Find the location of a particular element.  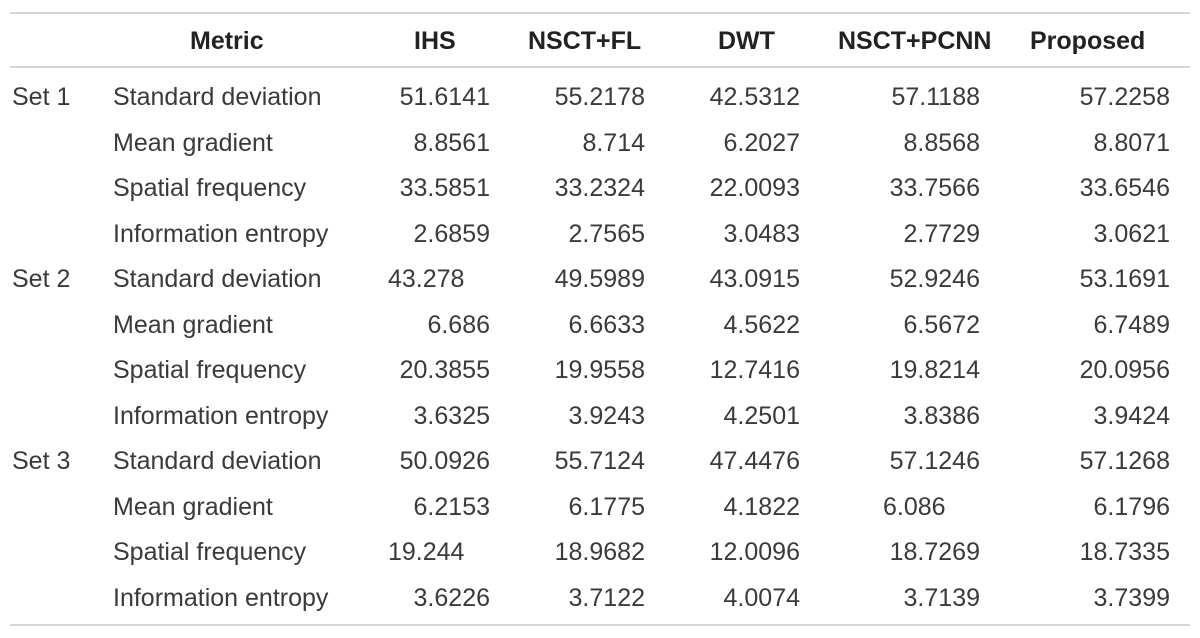

header-nsct-fl: NSCT+FL is located at coordinates (585, 41).